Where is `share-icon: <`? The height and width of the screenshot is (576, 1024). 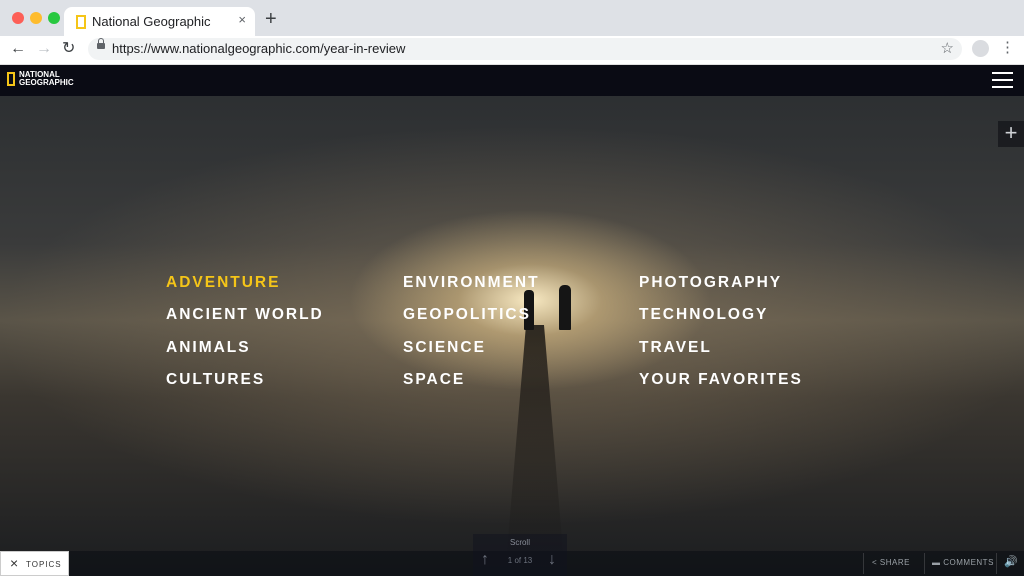 share-icon: < is located at coordinates (876, 562).